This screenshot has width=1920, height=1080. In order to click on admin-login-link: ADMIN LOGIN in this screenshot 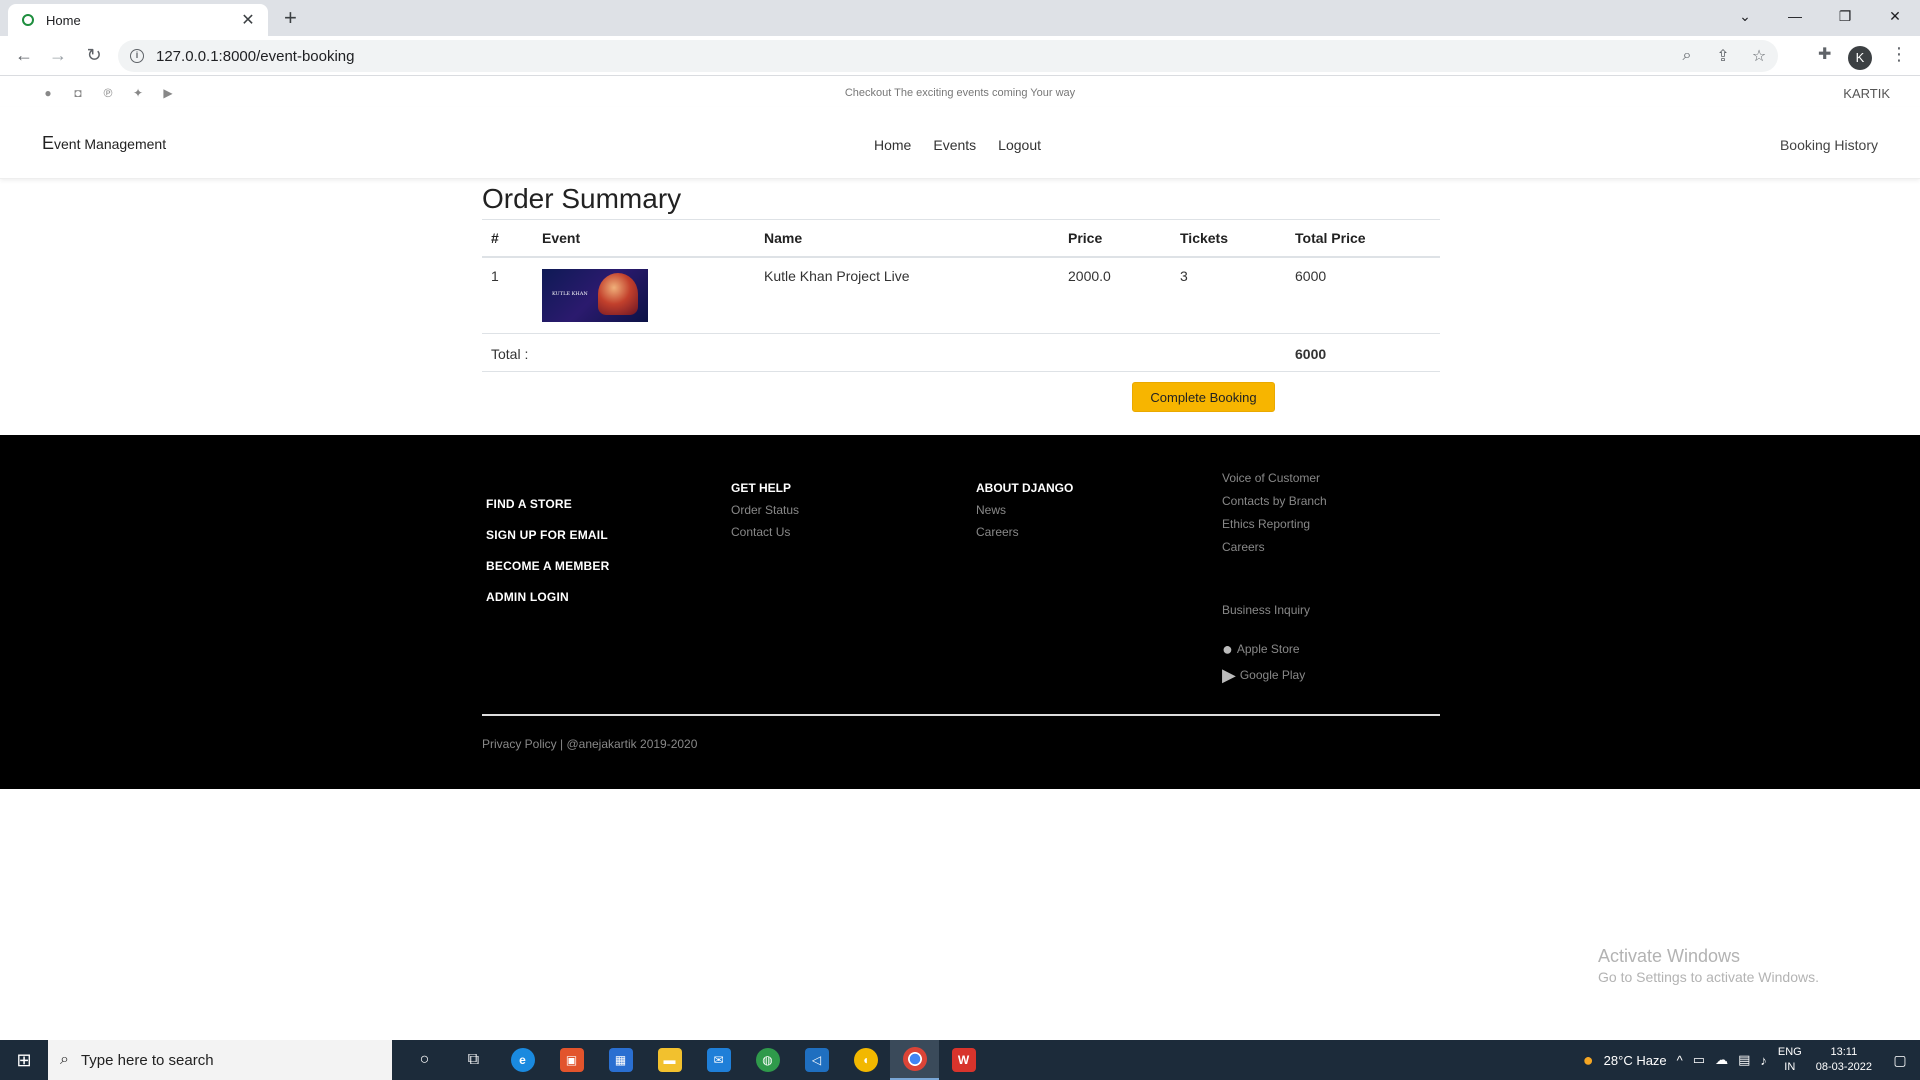, I will do `click(547, 597)`.